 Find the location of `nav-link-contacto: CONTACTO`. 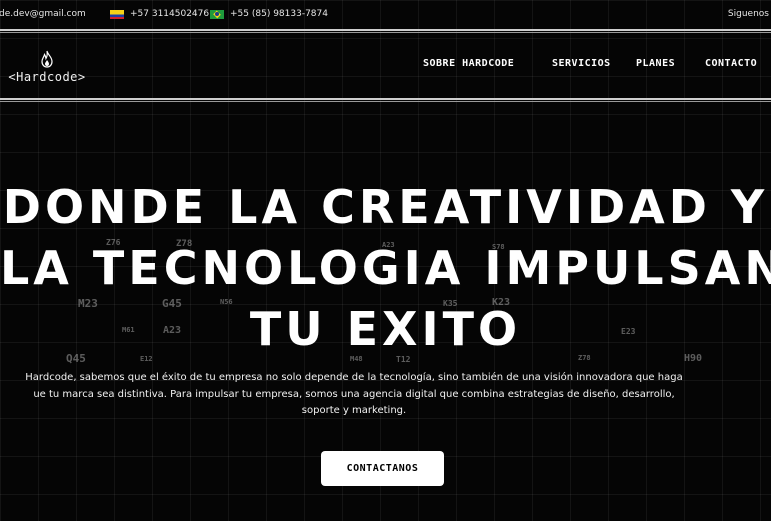

nav-link-contacto: CONTACTO is located at coordinates (731, 63).